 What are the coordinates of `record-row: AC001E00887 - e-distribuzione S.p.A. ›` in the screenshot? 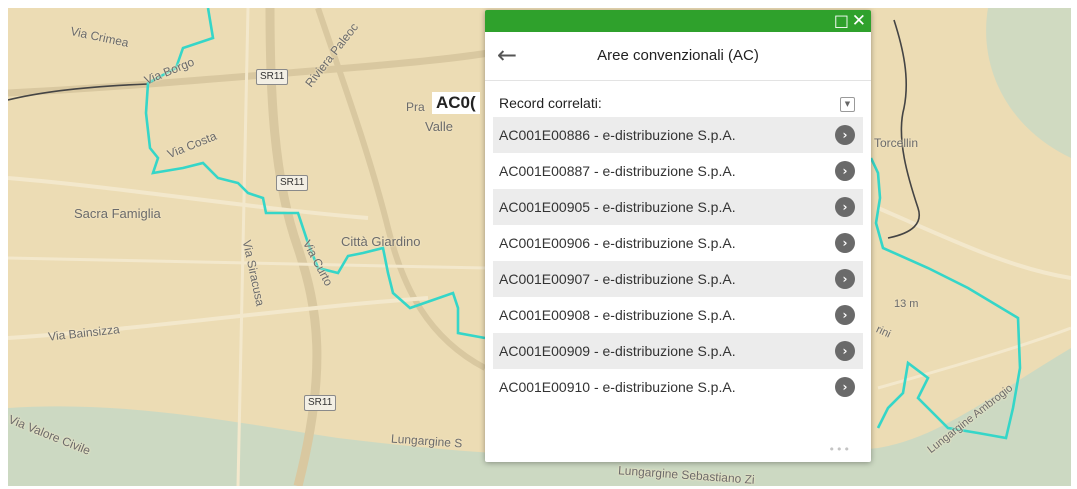 It's located at (678, 171).